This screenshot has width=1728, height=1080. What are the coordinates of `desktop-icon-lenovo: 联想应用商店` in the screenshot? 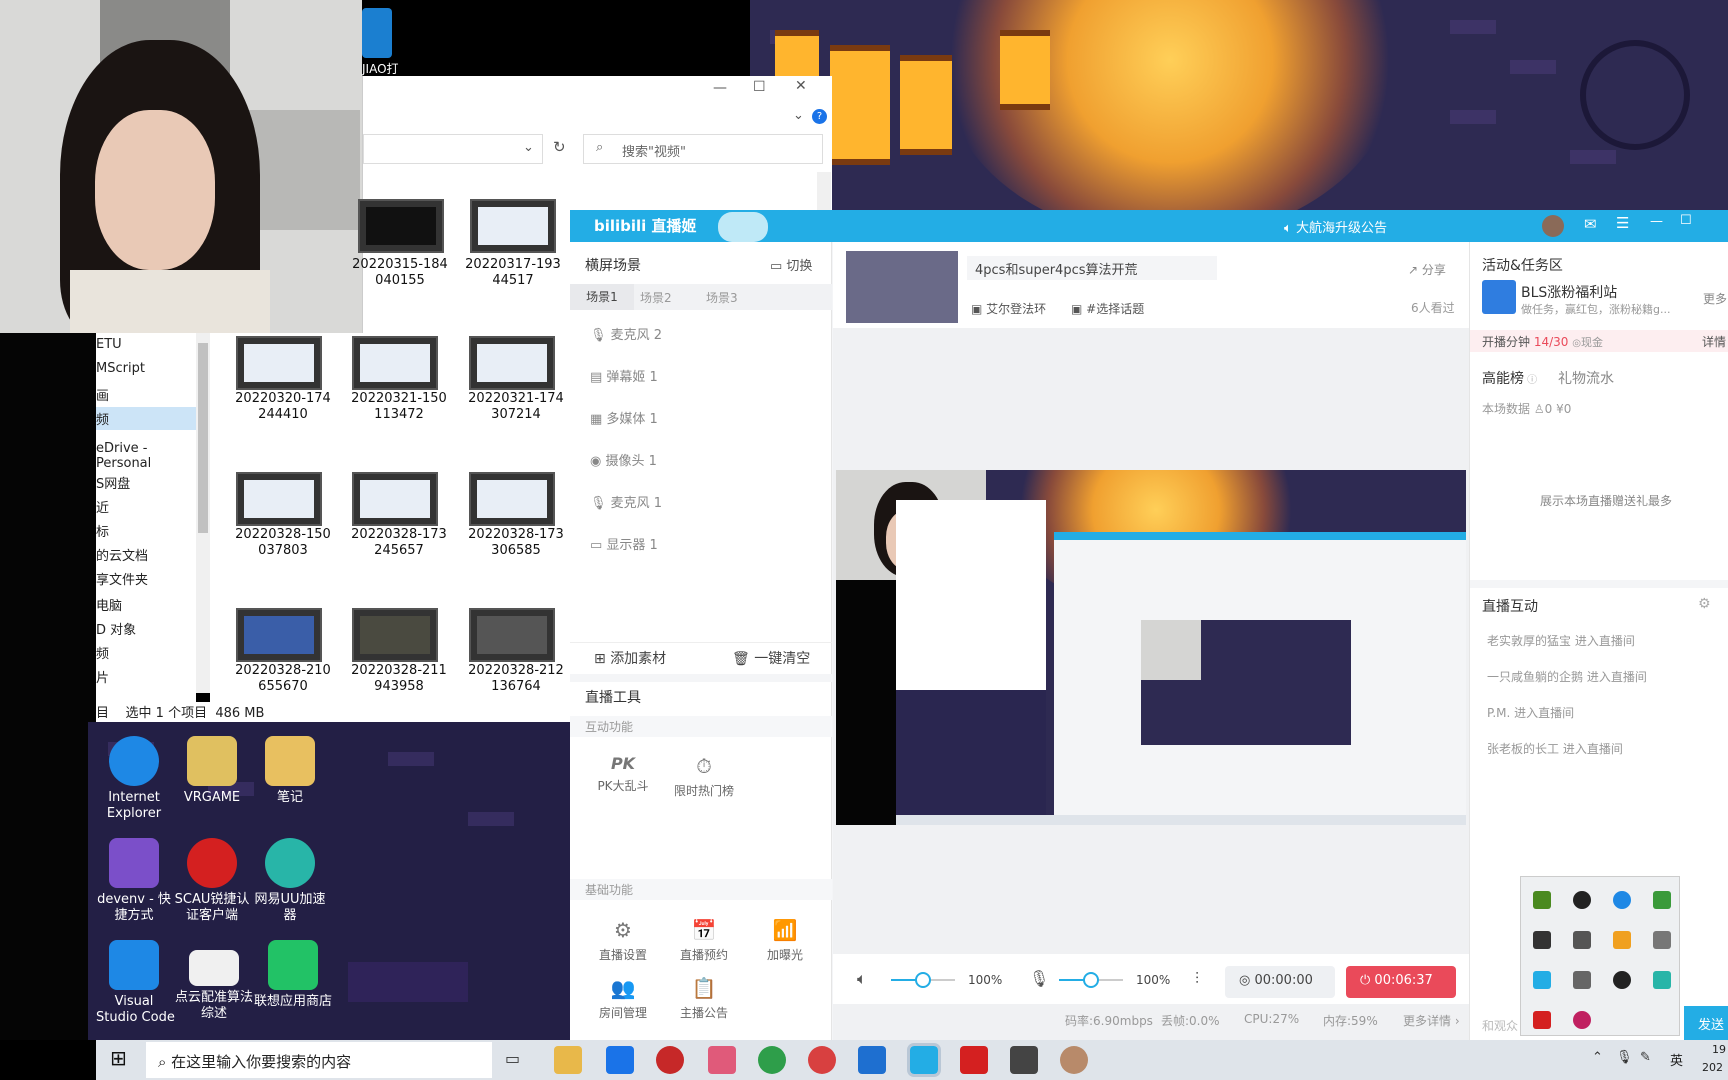 It's located at (293, 975).